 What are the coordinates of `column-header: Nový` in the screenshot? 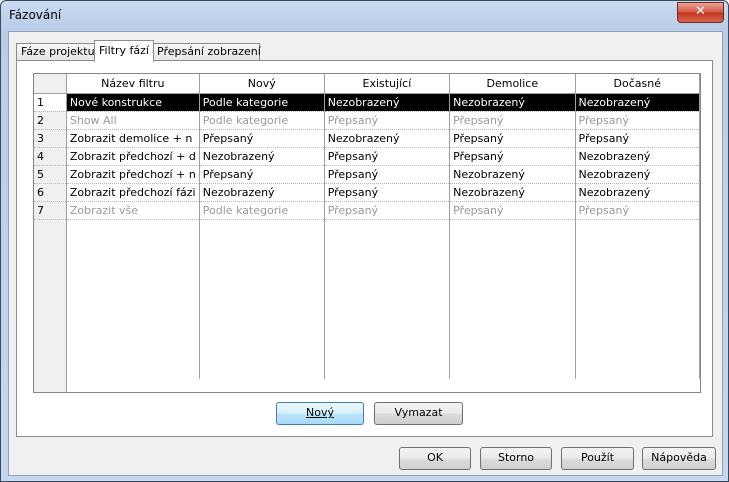 It's located at (262, 84).